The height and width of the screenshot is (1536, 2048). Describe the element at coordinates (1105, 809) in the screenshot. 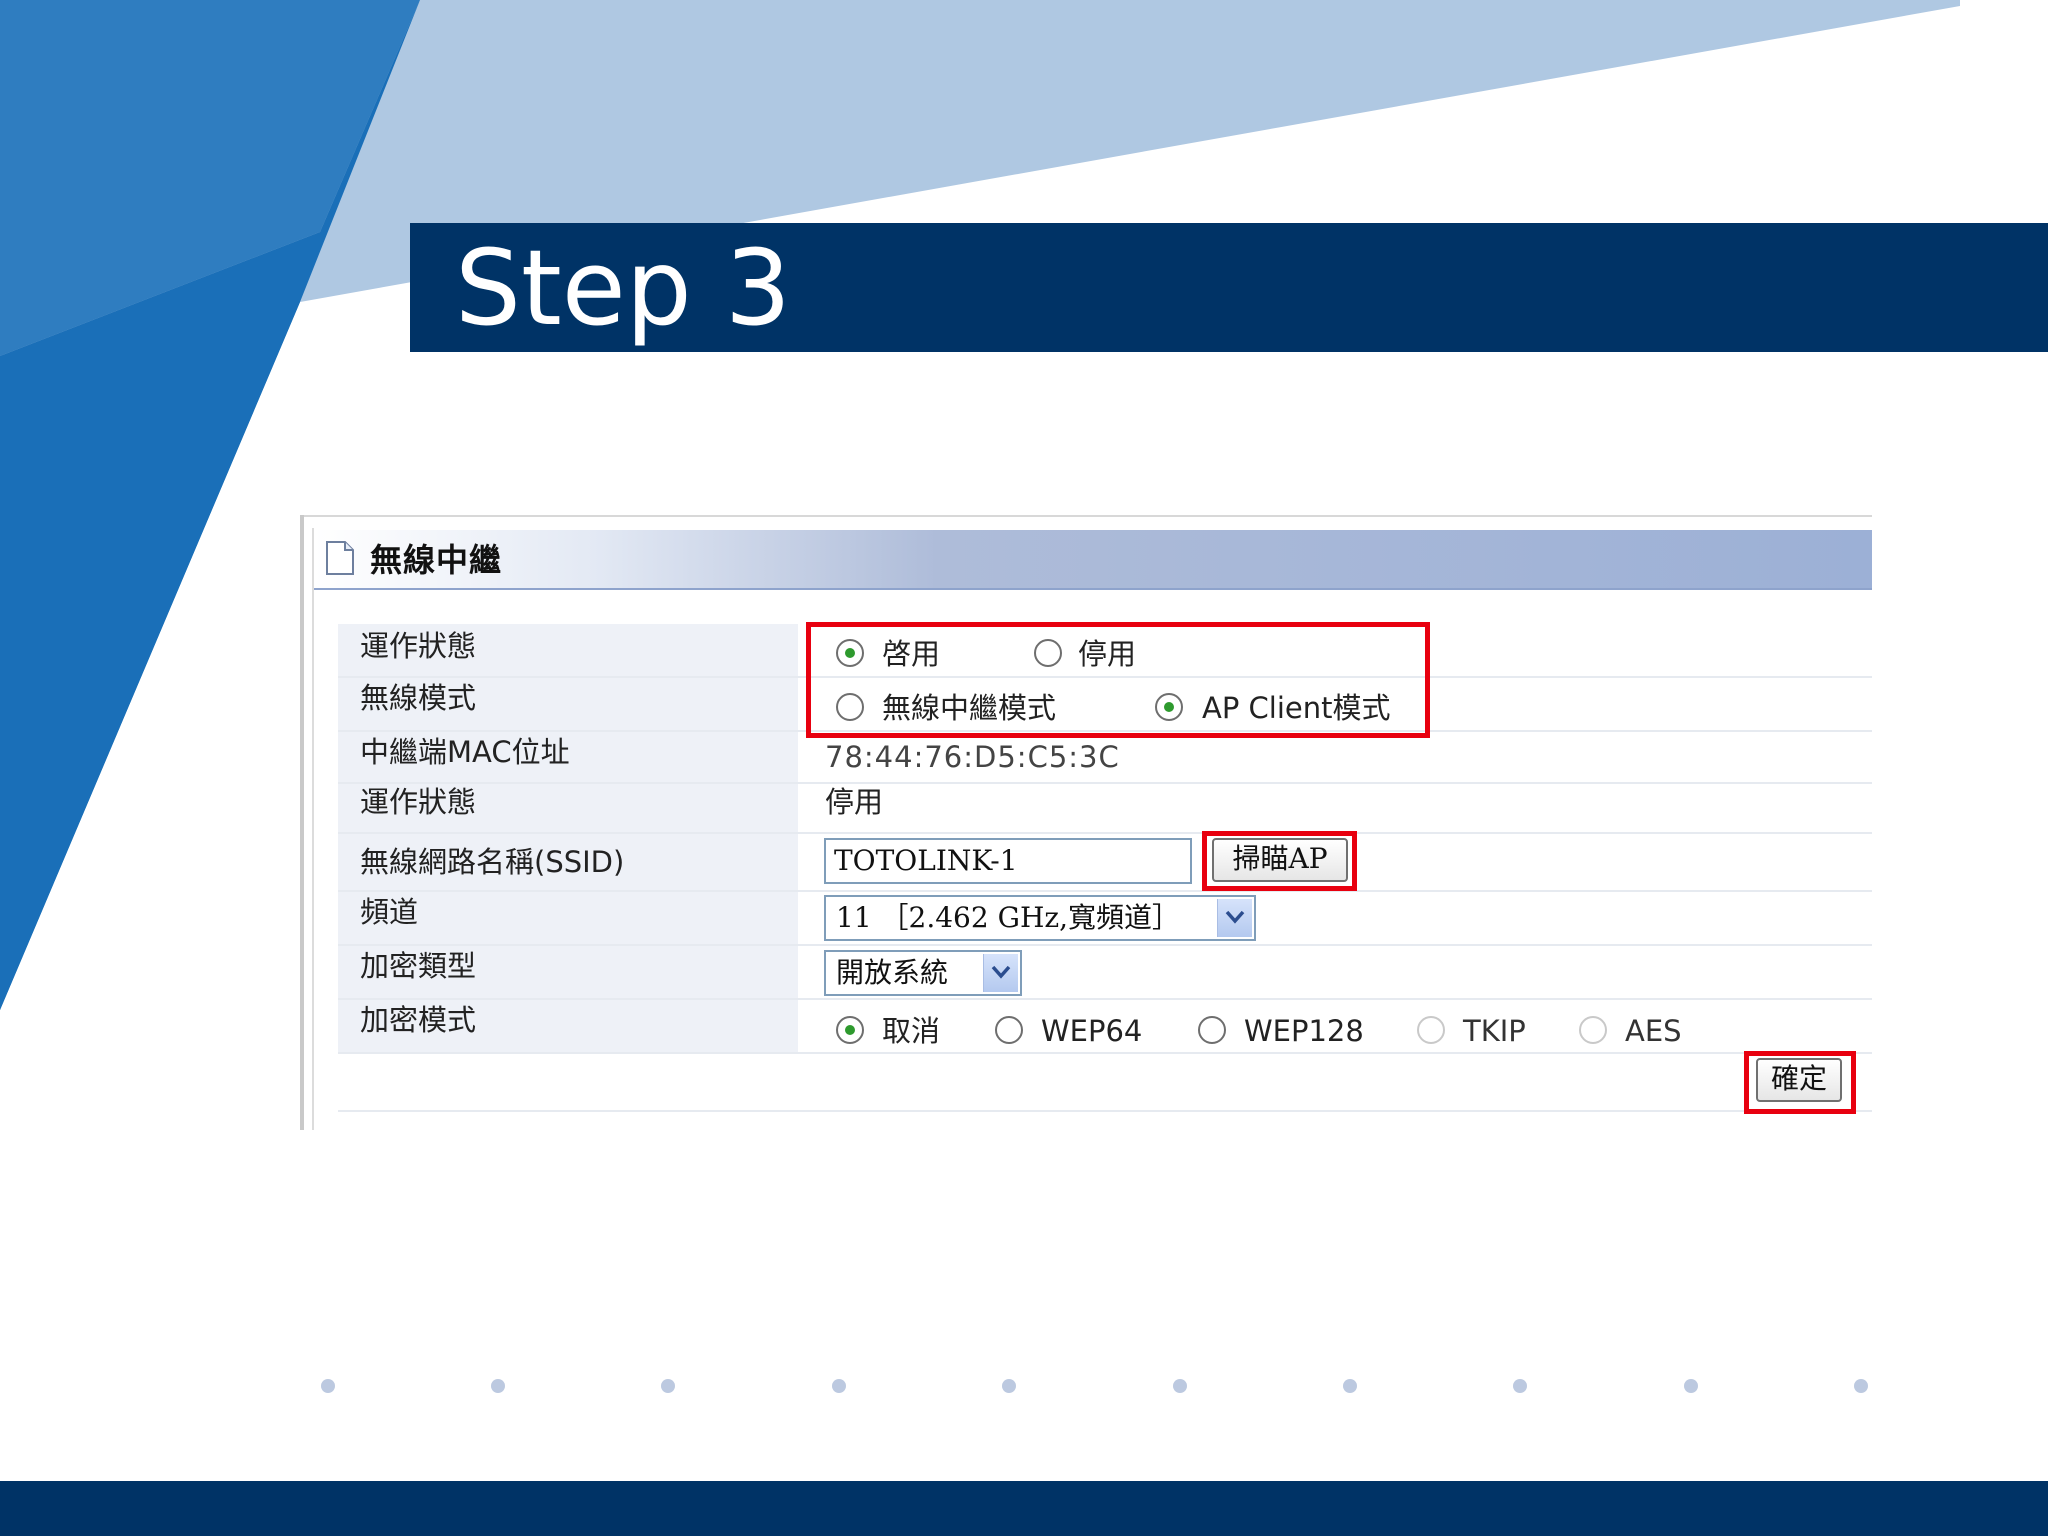

I see `row-run-status: 運作狀態` at that location.